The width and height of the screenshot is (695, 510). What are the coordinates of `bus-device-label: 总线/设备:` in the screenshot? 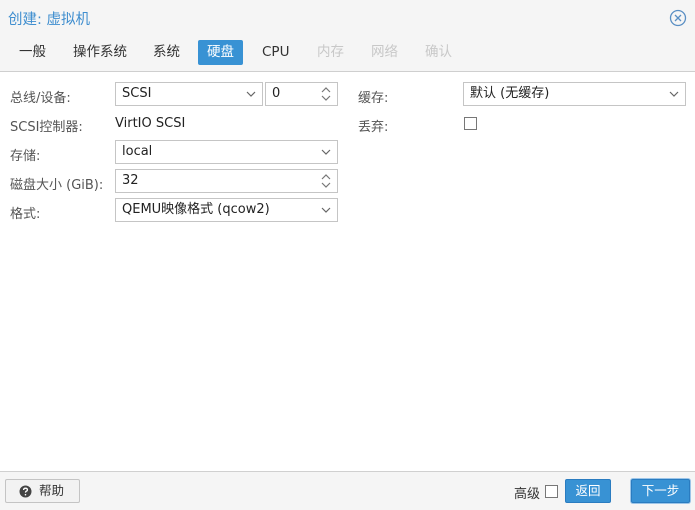 It's located at (40, 98).